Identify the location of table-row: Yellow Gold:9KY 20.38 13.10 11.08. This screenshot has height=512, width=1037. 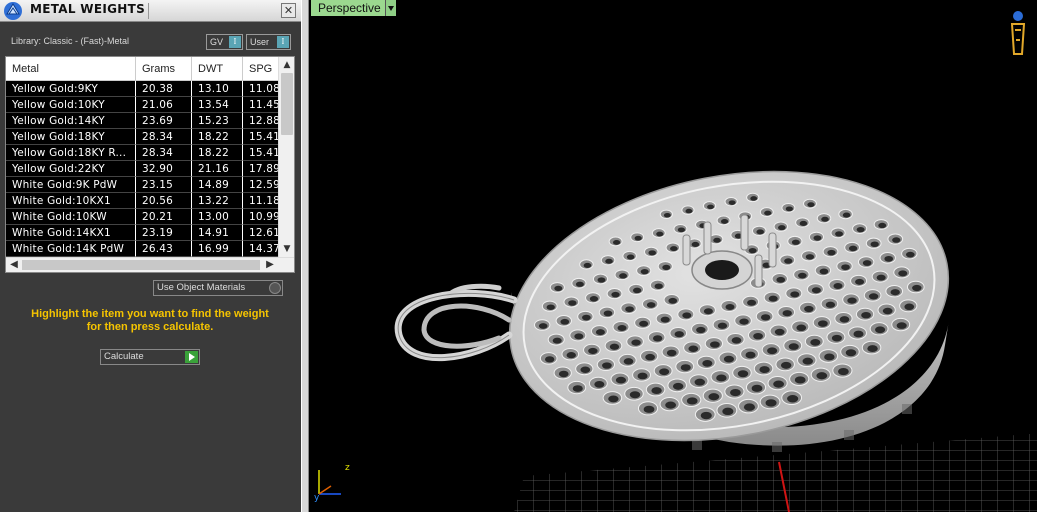
(142, 89).